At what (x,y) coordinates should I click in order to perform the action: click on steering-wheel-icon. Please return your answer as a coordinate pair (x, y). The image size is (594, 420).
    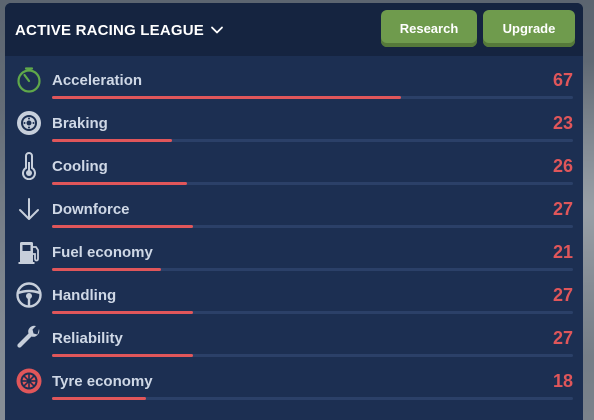
    Looking at the image, I should click on (29, 295).